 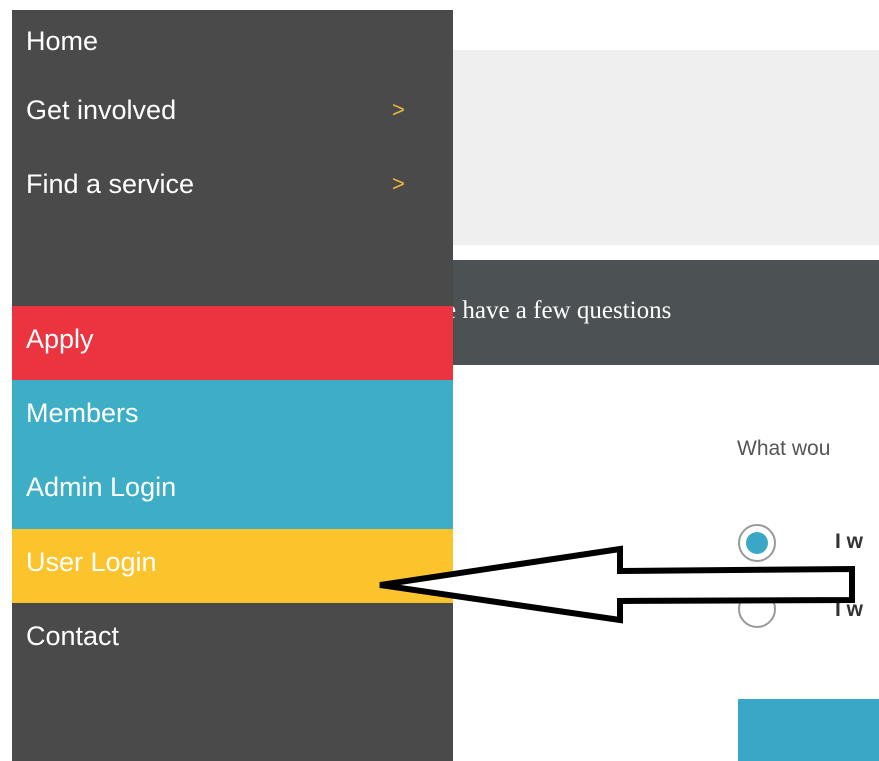 I want to click on menu-item-apply: Apply, so click(x=232, y=343).